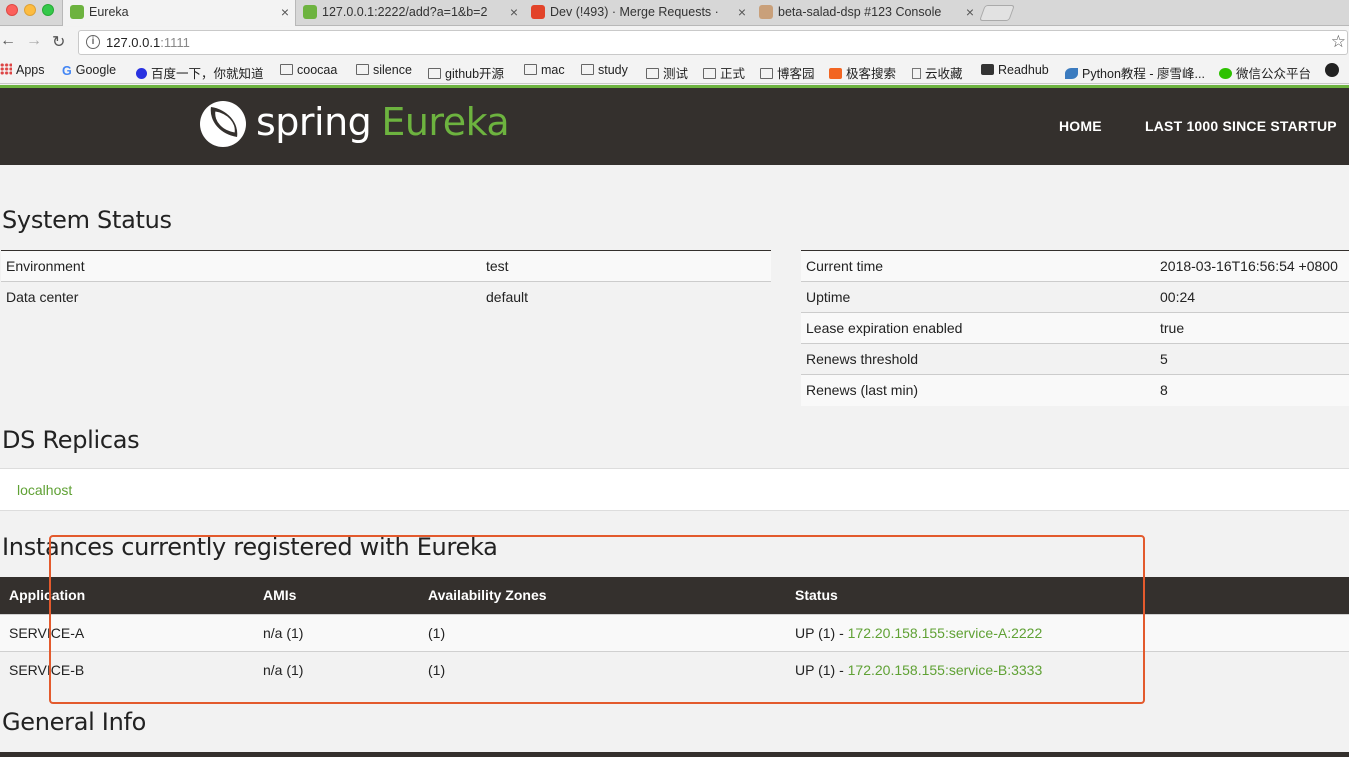 This screenshot has height=757, width=1349. I want to click on tab-title: Eureka, so click(109, 12).